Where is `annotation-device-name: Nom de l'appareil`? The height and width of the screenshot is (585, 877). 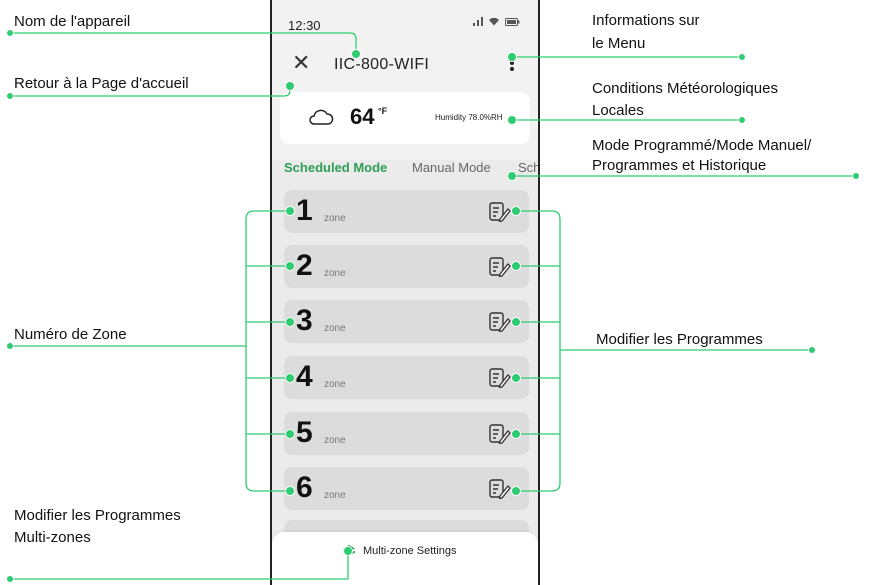
annotation-device-name: Nom de l'appareil is located at coordinates (72, 21).